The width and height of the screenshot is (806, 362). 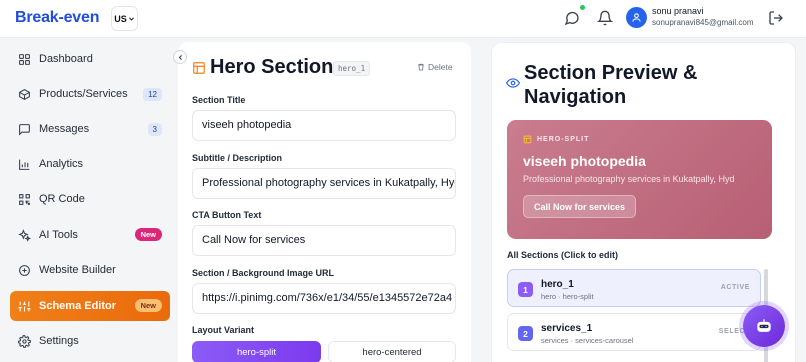 What do you see at coordinates (152, 94) in the screenshot?
I see `products-count-badge: 12` at bounding box center [152, 94].